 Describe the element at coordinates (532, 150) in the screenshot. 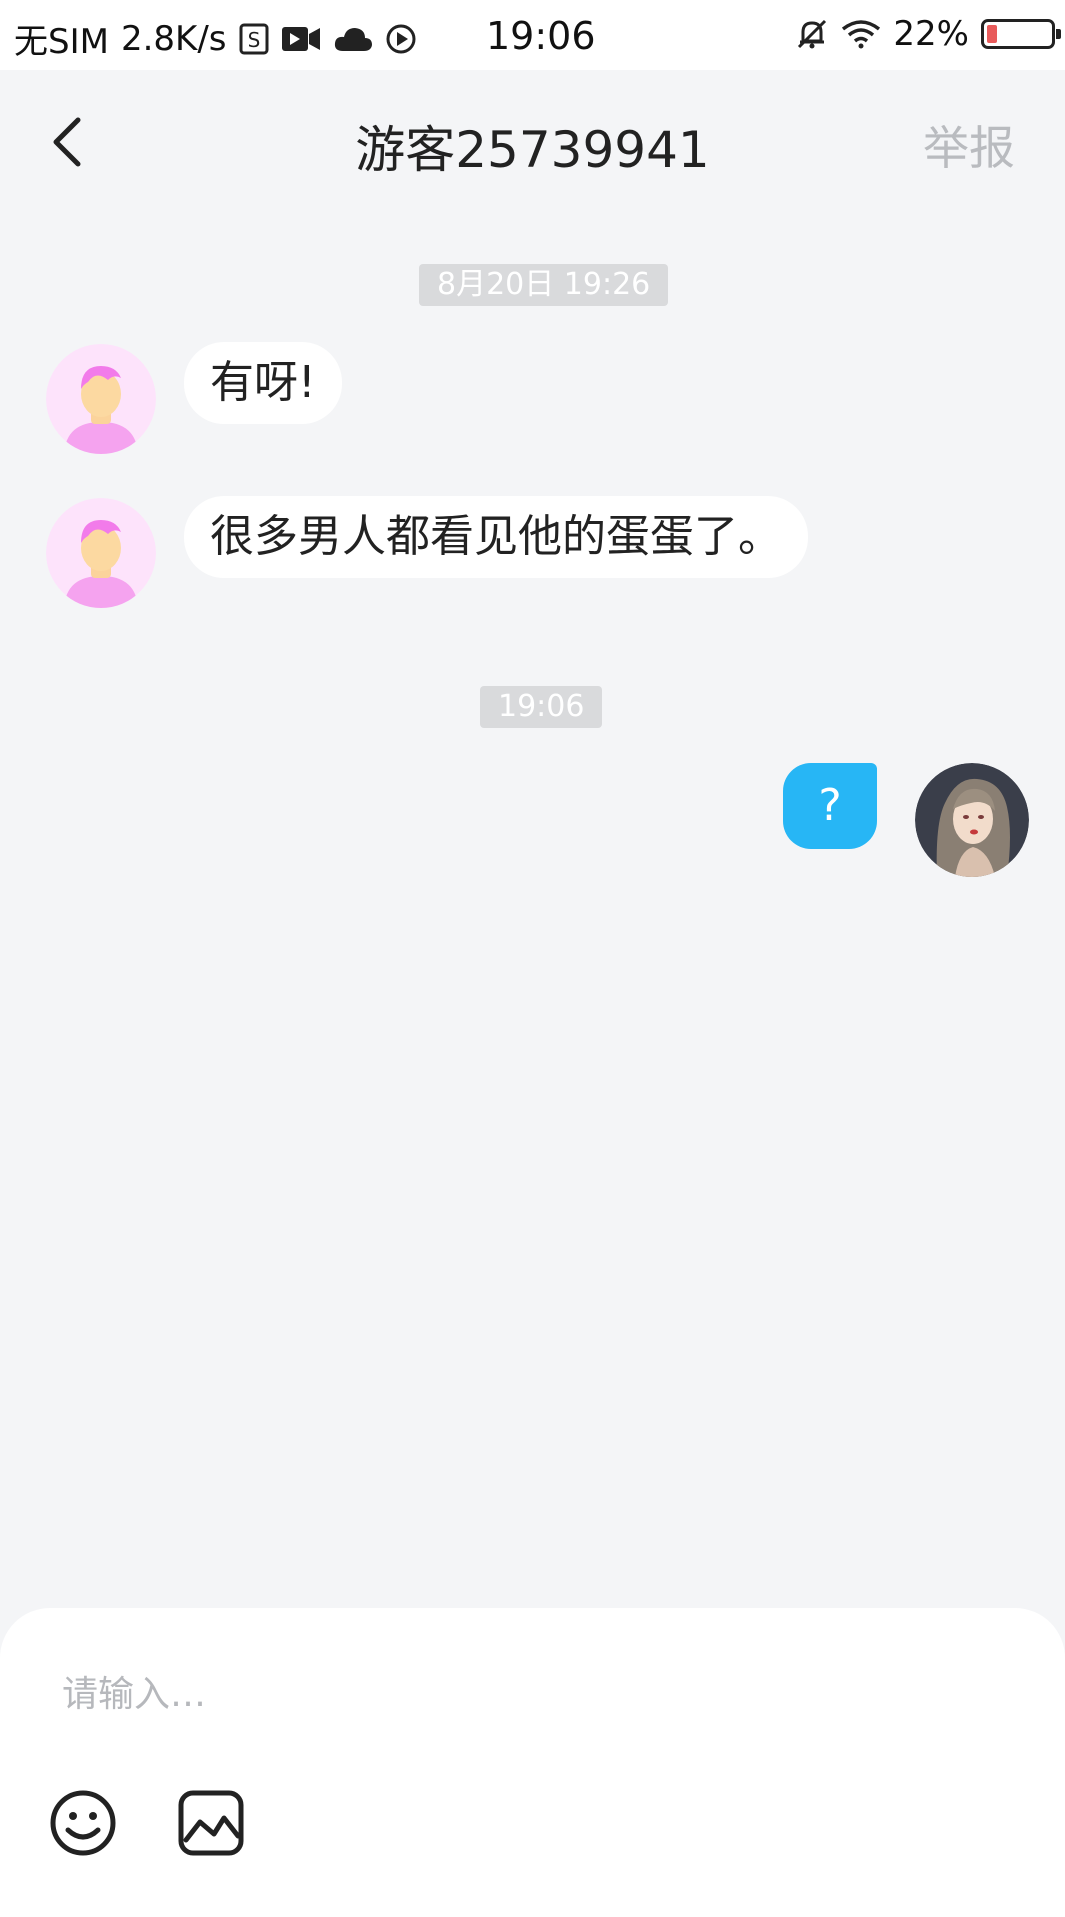

I see `page-title: 游客25739941` at that location.